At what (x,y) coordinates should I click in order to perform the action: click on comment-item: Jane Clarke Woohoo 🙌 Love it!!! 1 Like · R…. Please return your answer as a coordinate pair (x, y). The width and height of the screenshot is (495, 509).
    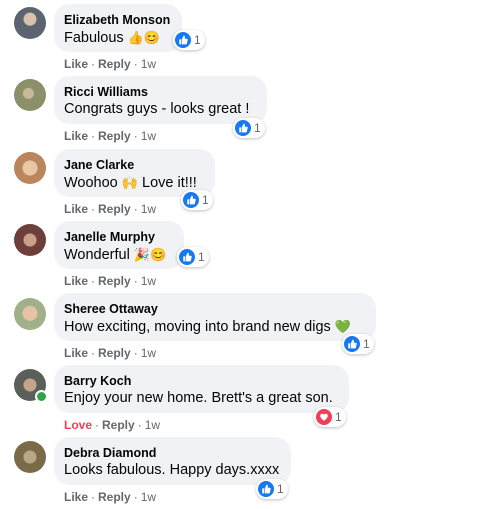
    Looking at the image, I should click on (247, 181).